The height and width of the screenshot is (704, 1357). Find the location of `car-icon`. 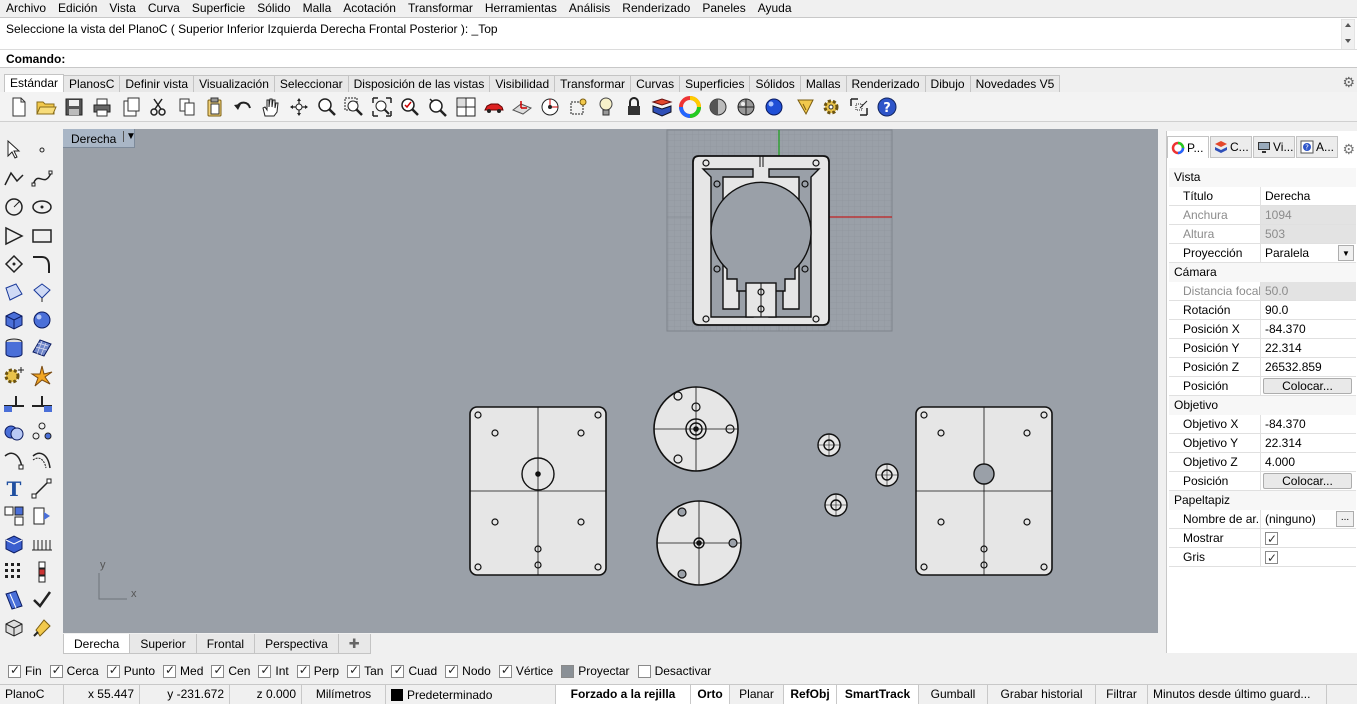

car-icon is located at coordinates (494, 107).